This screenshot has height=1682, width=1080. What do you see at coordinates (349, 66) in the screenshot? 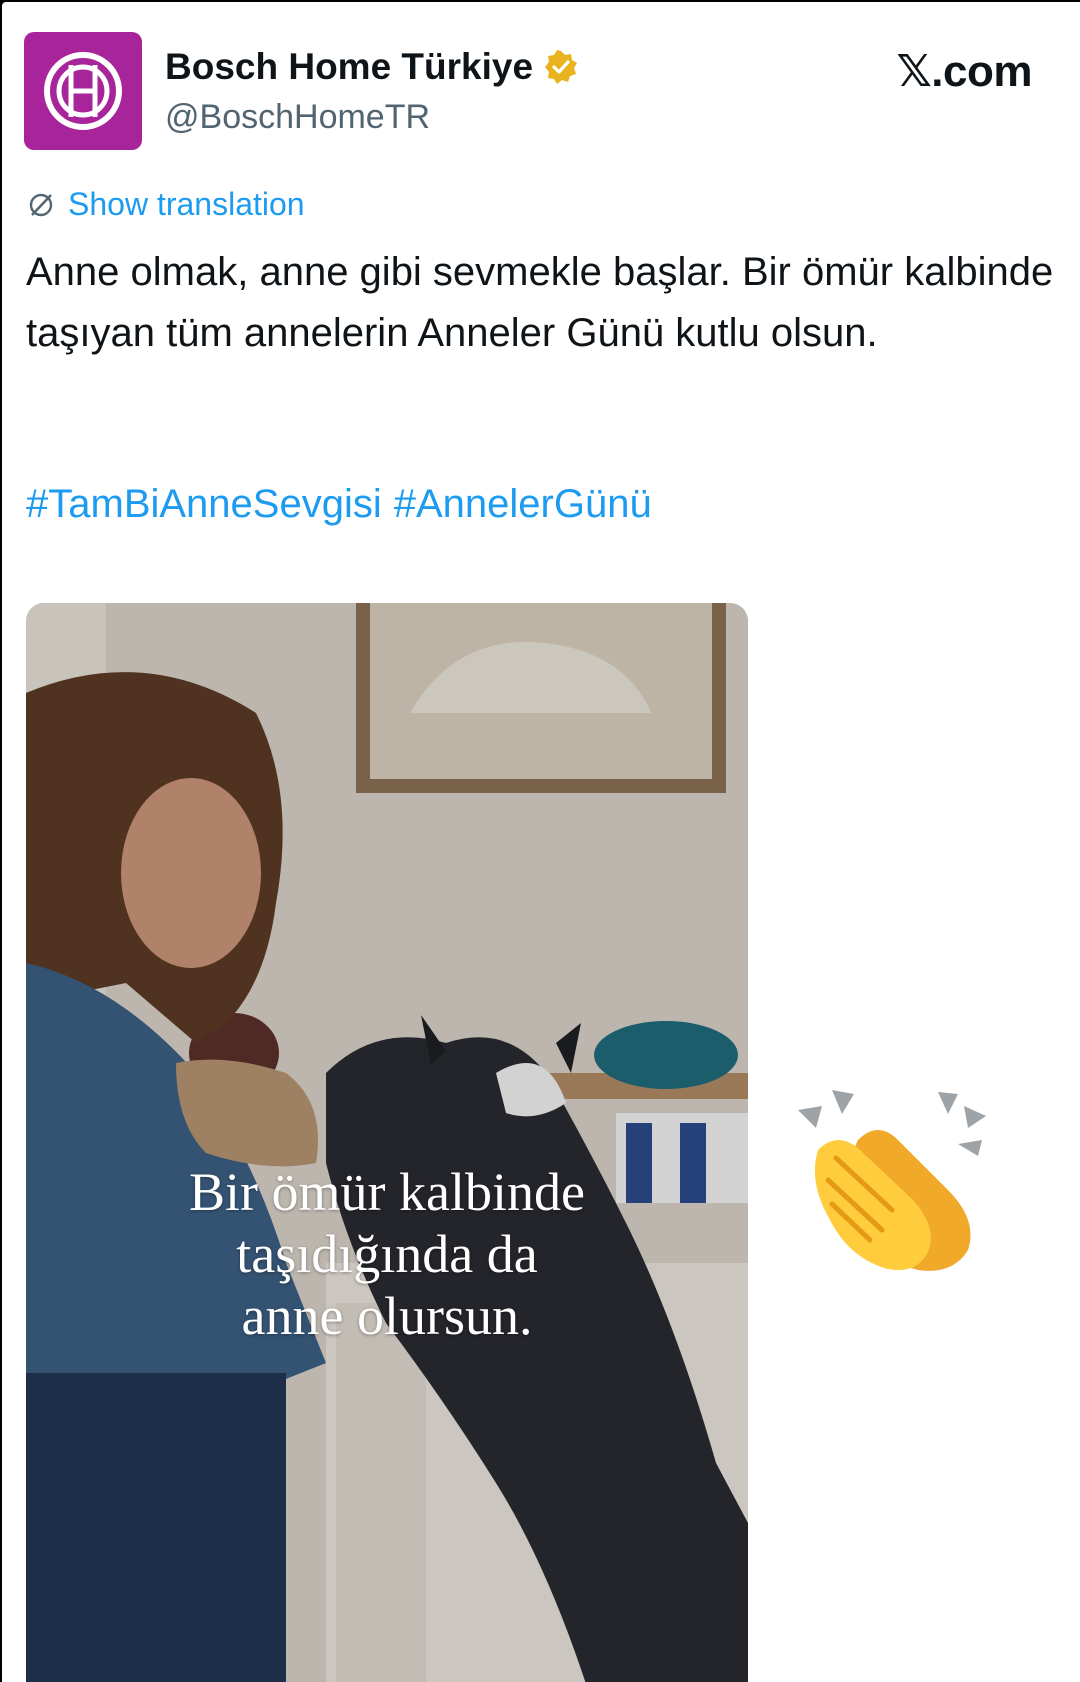
I see `account-name-text: Bosch Home Türkiye` at bounding box center [349, 66].